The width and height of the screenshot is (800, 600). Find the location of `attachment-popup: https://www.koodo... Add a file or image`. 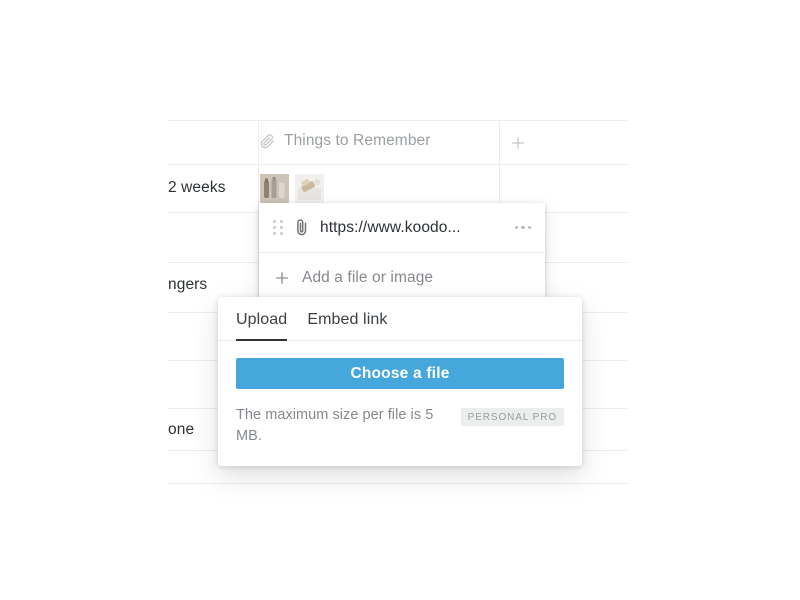

attachment-popup: https://www.koodo... Add a file or image is located at coordinates (402, 253).